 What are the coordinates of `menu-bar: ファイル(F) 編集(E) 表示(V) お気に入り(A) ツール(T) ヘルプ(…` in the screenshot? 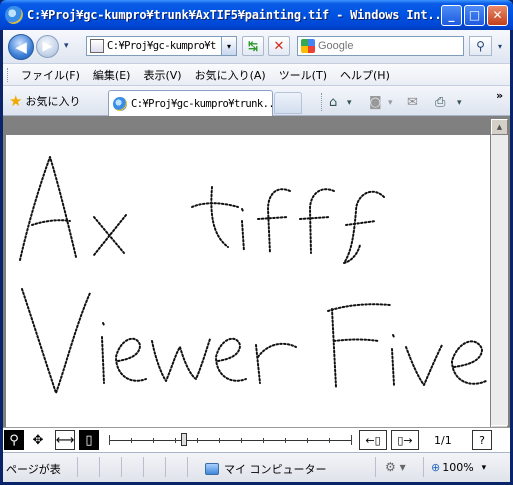 It's located at (256, 74).